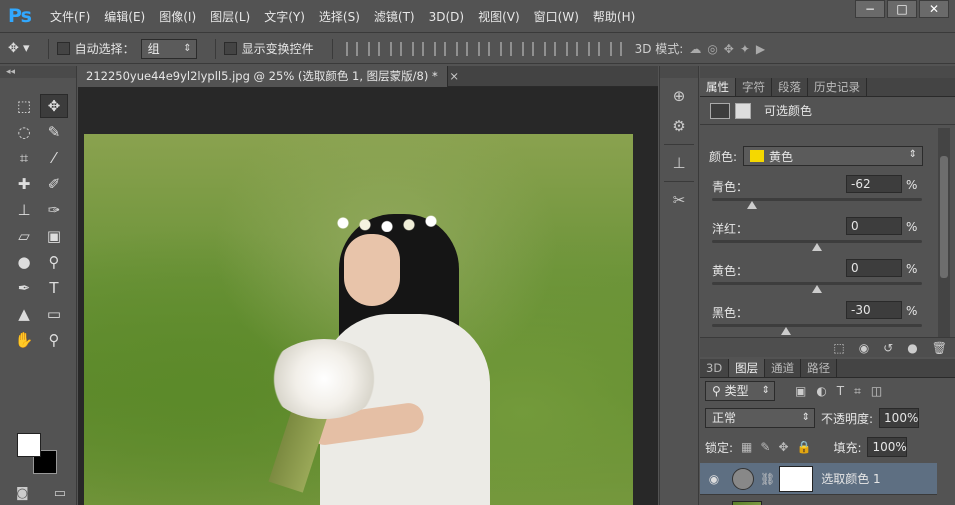 This screenshot has height=505, width=955. What do you see at coordinates (483, 48) in the screenshot?
I see `distribute-top-icon` at bounding box center [483, 48].